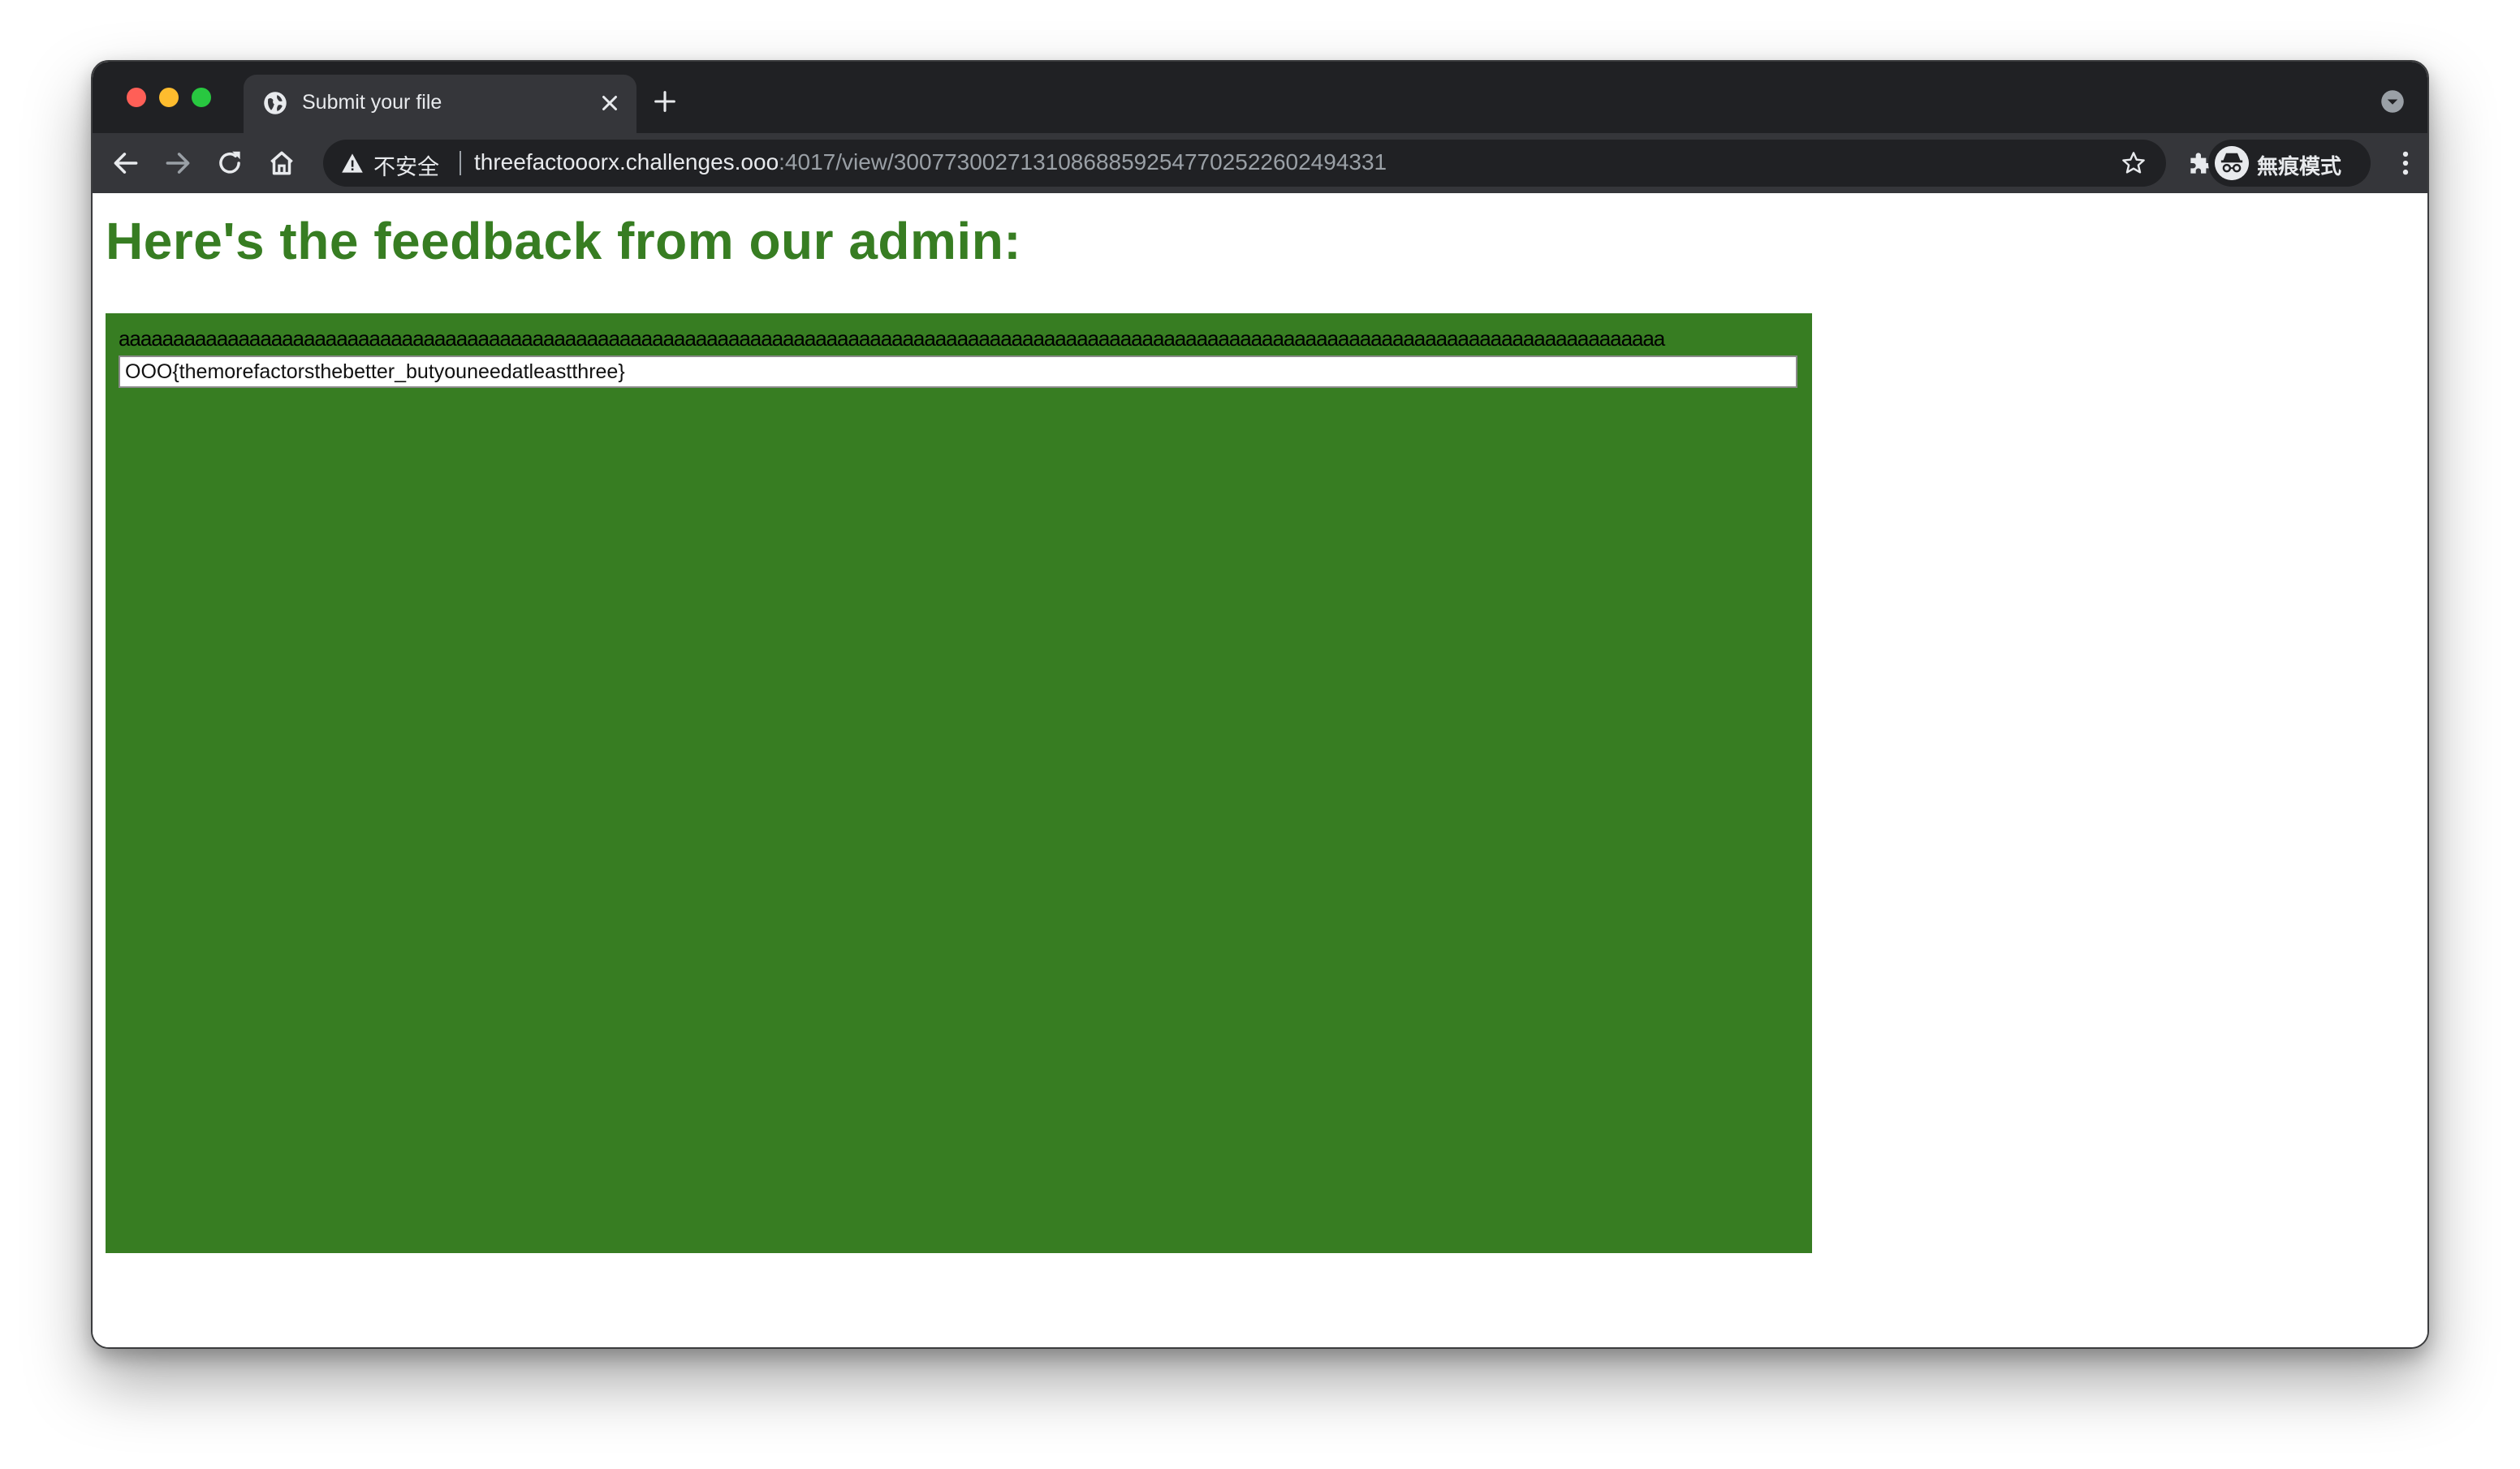 This screenshot has width=2520, height=1469. Describe the element at coordinates (137, 97) in the screenshot. I see `window-close-button` at that location.